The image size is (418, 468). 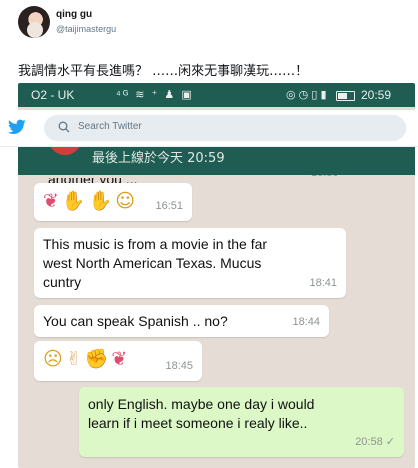 I want to click on message-time: 16:51, so click(x=169, y=206).